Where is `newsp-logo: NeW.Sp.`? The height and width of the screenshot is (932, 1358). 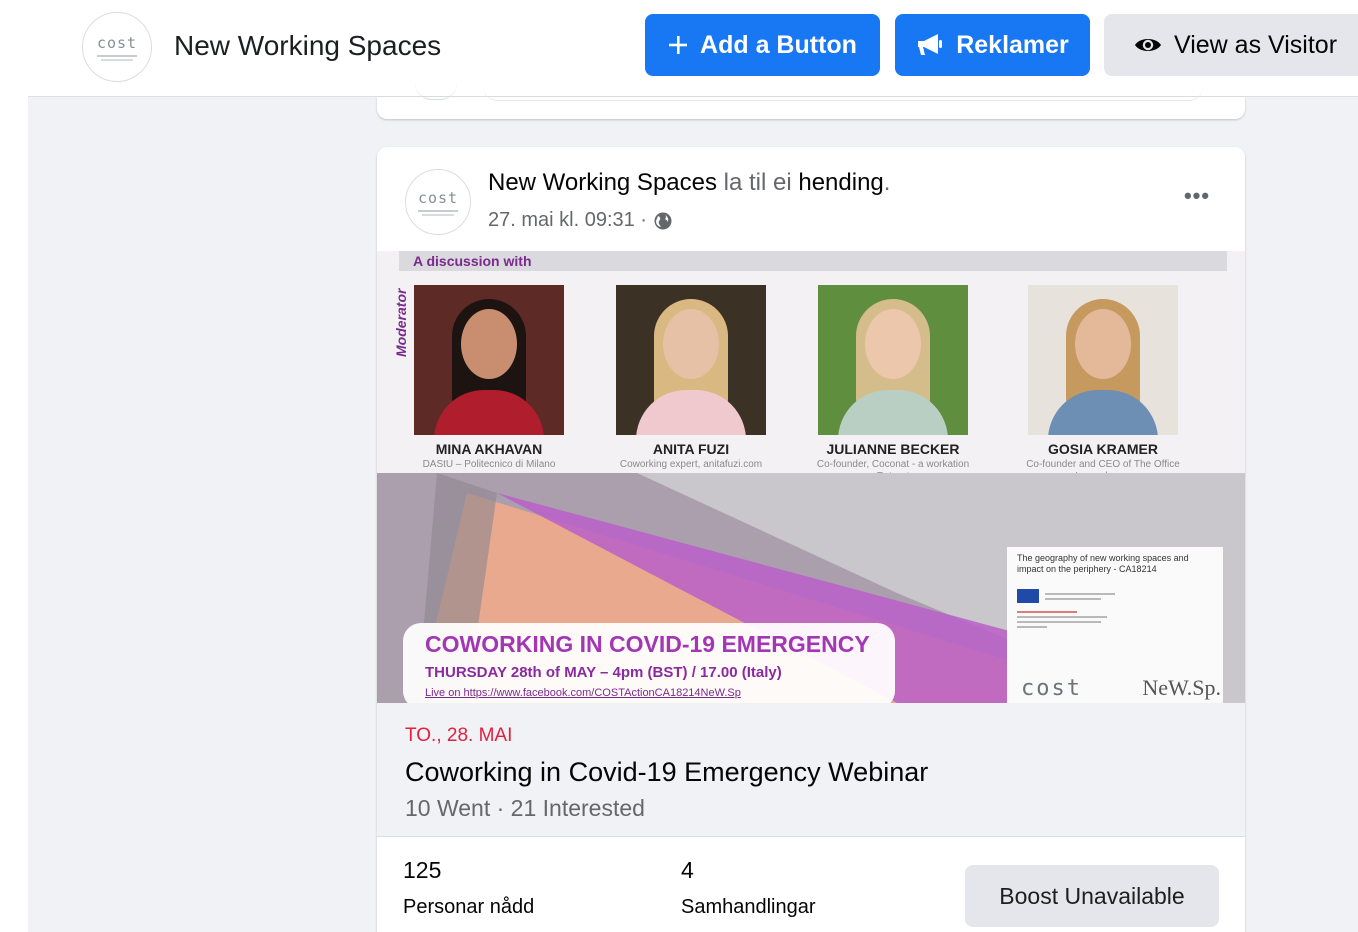 newsp-logo: NeW.Sp. is located at coordinates (1181, 687).